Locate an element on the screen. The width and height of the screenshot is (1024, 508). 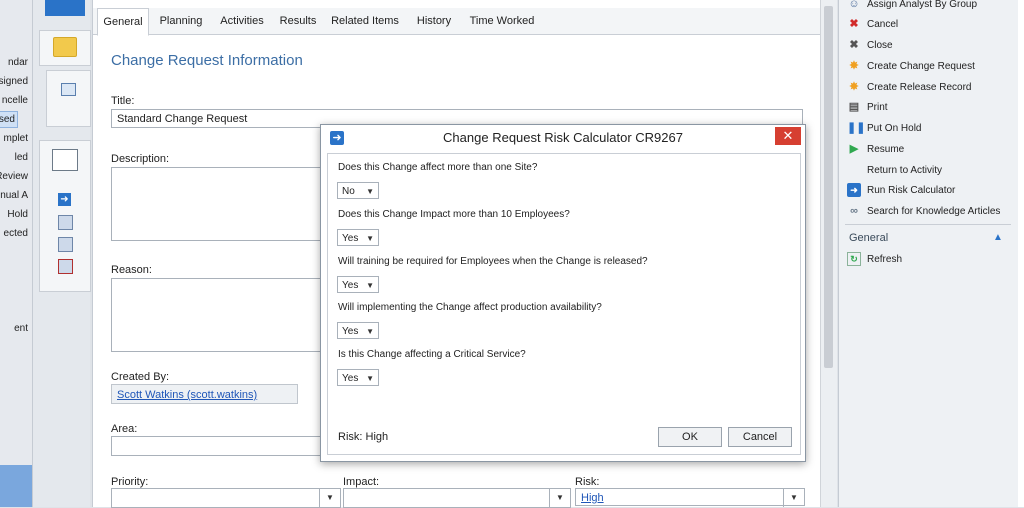
icon-column: ➜ is located at coordinates (62, 253).